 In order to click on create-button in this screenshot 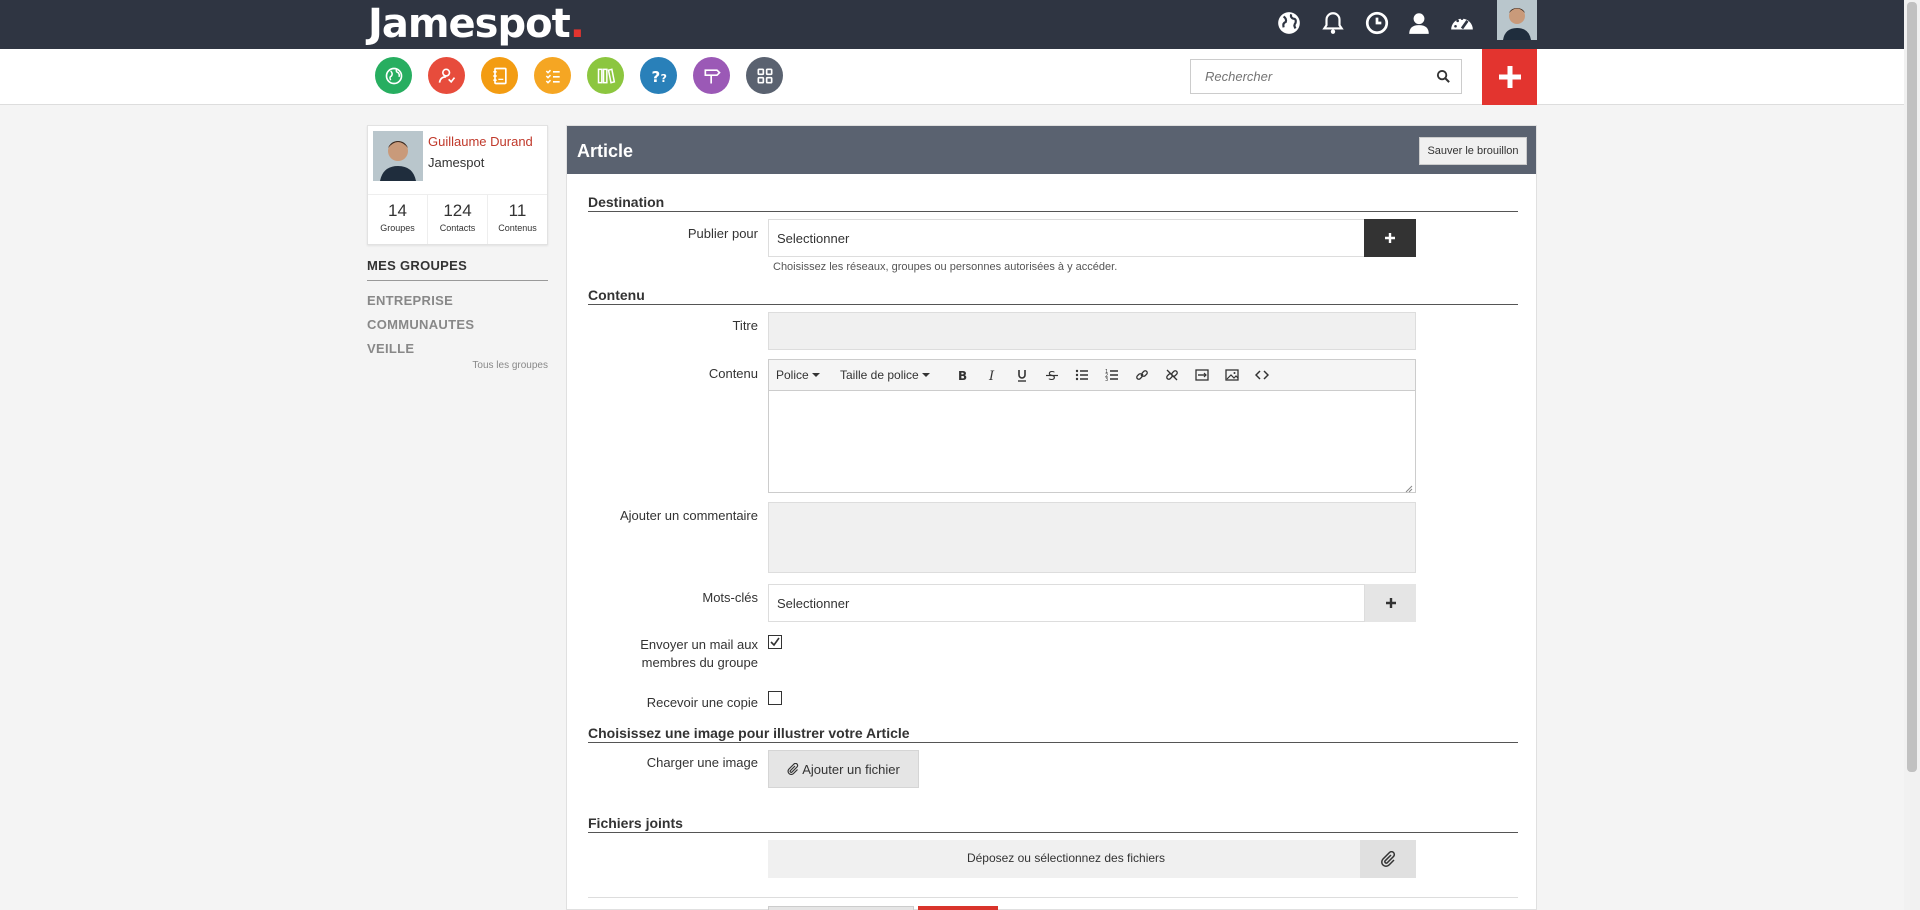, I will do `click(1509, 77)`.